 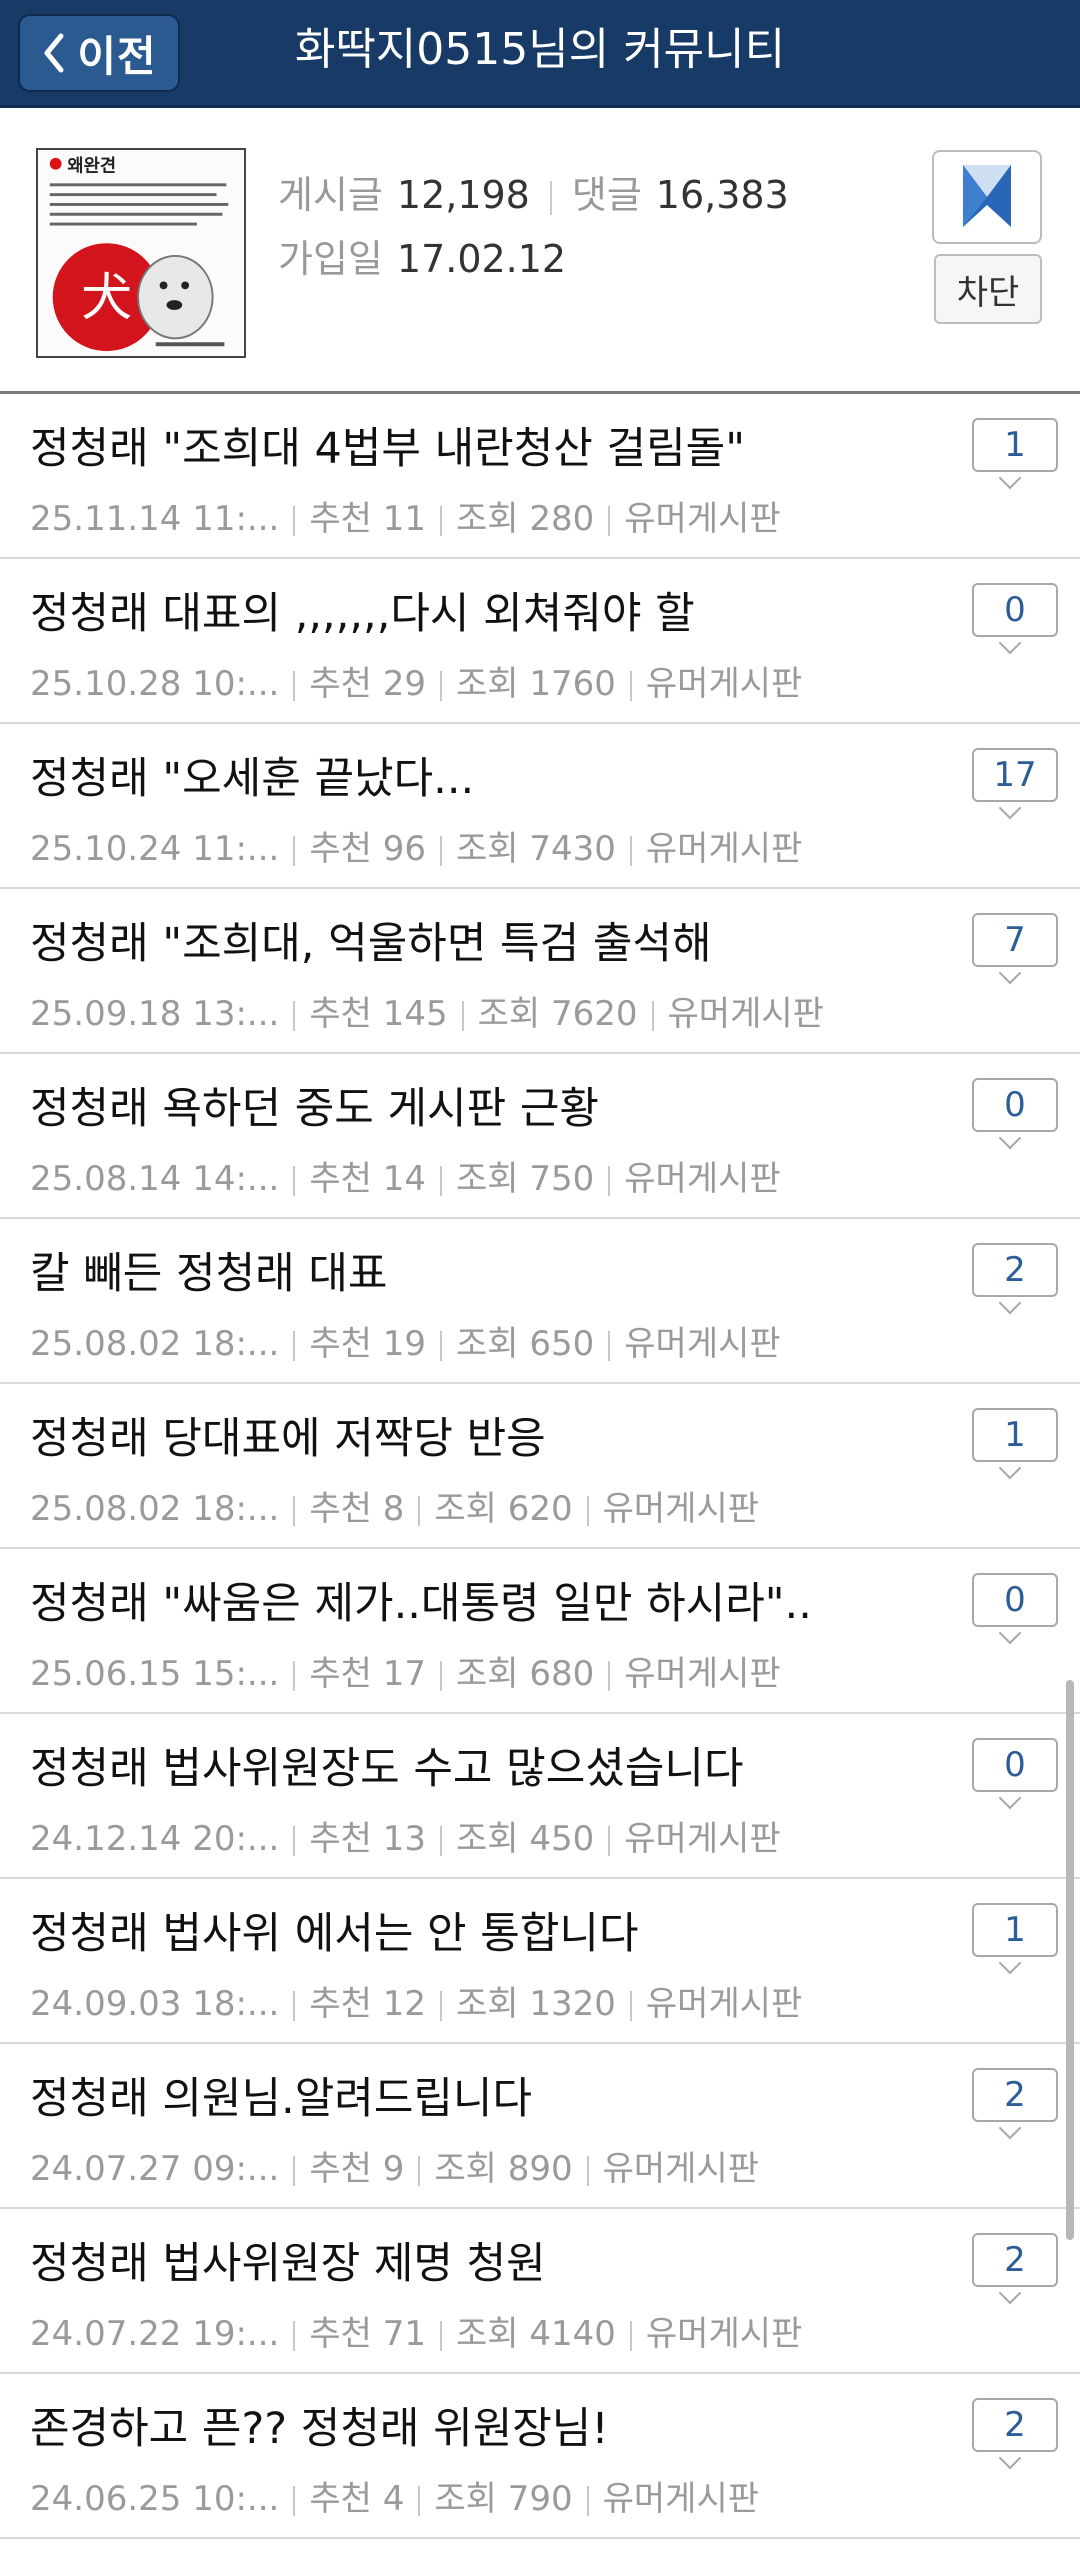 What do you see at coordinates (106, 298) in the screenshot?
I see `svg-text: 犬` at bounding box center [106, 298].